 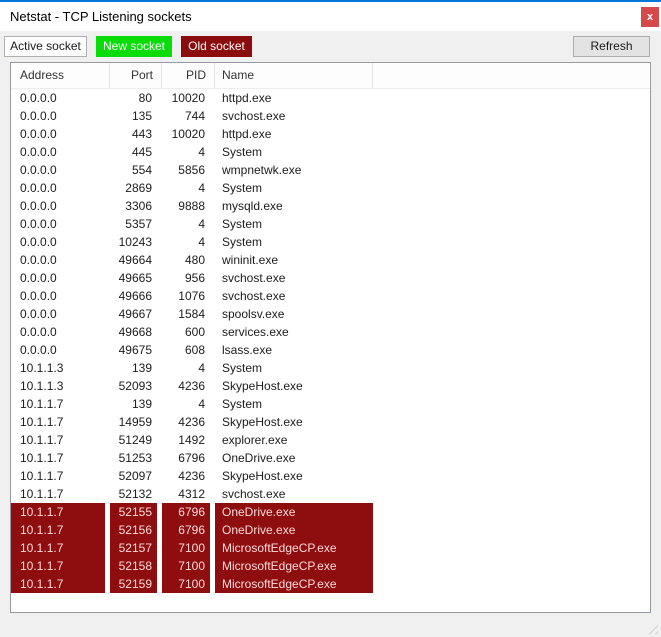 What do you see at coordinates (135, 242) in the screenshot?
I see `cell-port: 10243` at bounding box center [135, 242].